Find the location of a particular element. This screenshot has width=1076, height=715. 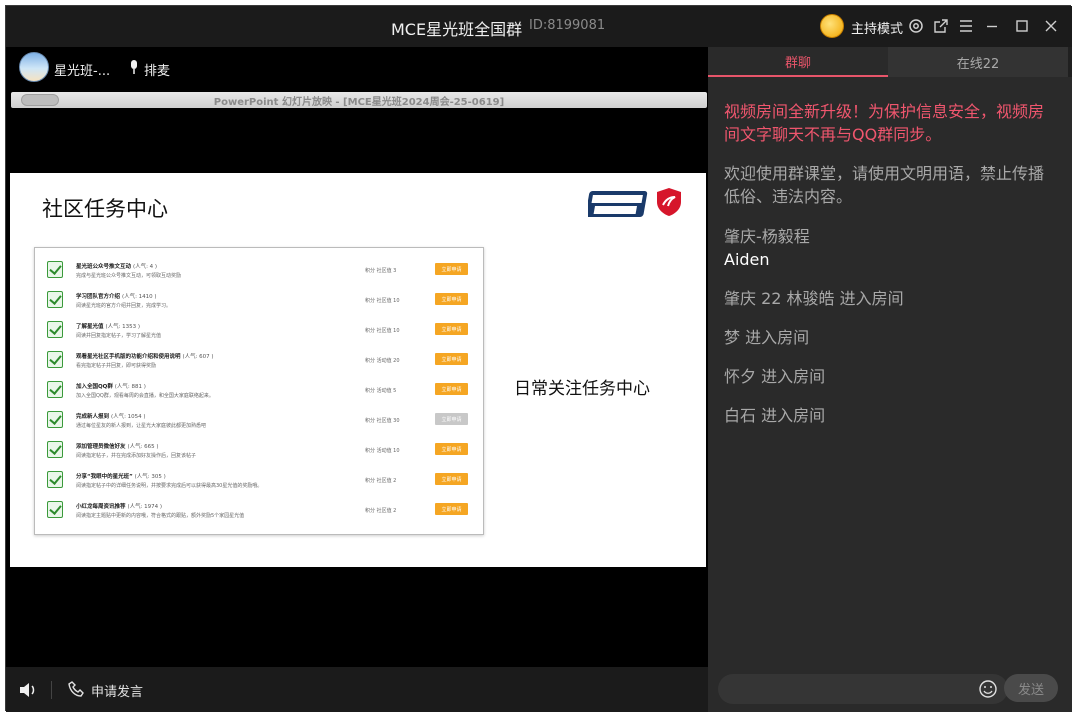

task-description: 加入全国QQ群，观看每周的会直播，和全国大家庭联络起来。 is located at coordinates (145, 396).